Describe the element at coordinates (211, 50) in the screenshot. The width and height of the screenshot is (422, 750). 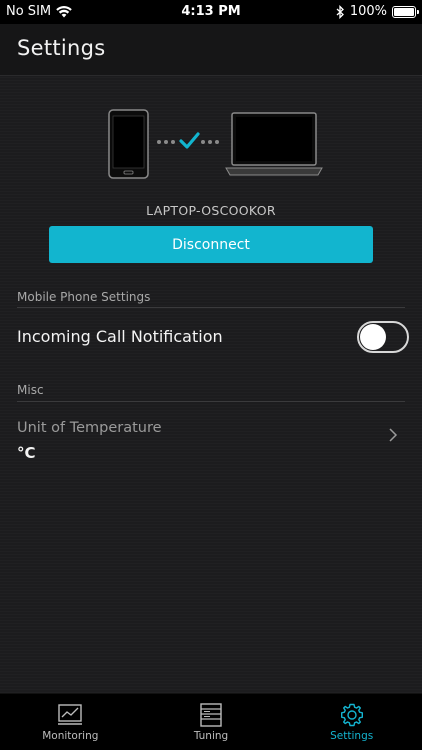
I see `nav-bar: Settings` at that location.